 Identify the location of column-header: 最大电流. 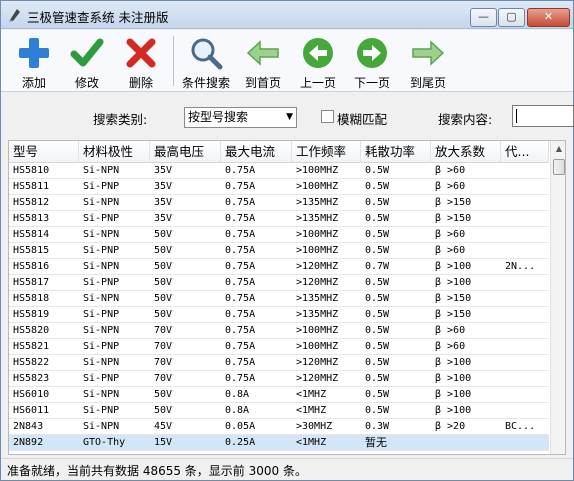
(256, 152).